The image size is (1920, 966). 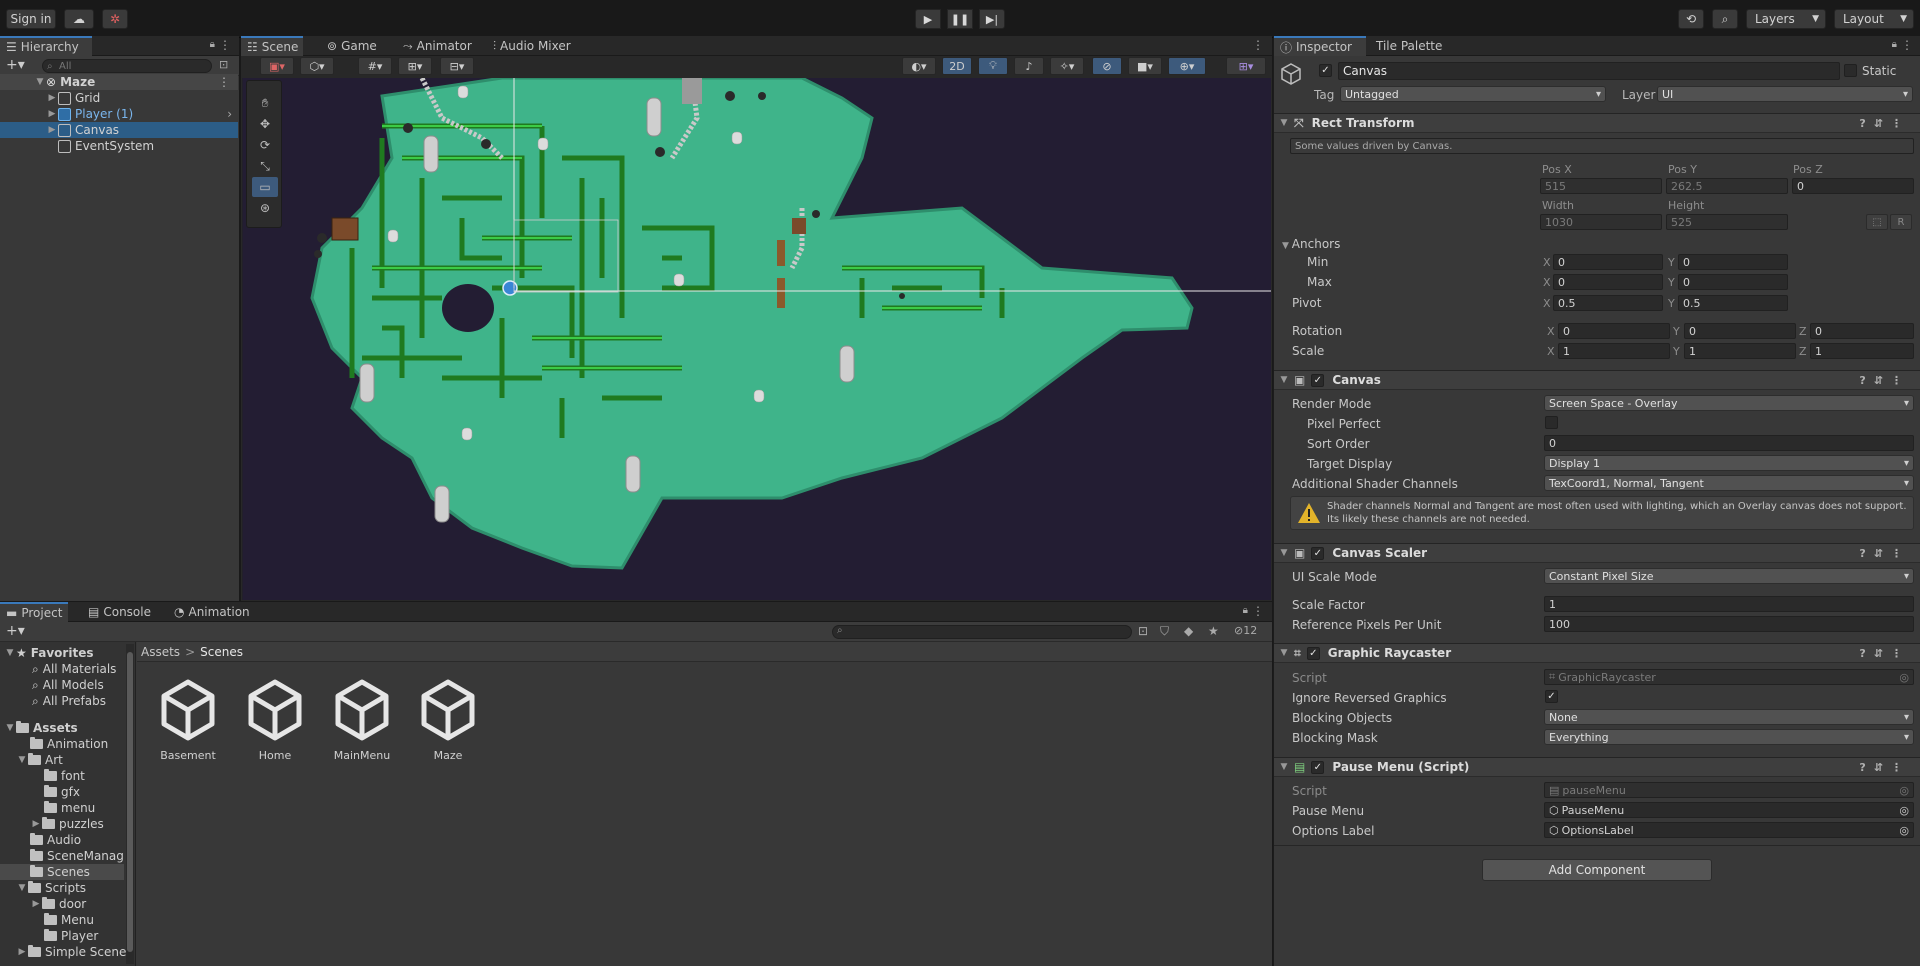 What do you see at coordinates (1213, 631) in the screenshot?
I see `star-icon: ★` at bounding box center [1213, 631].